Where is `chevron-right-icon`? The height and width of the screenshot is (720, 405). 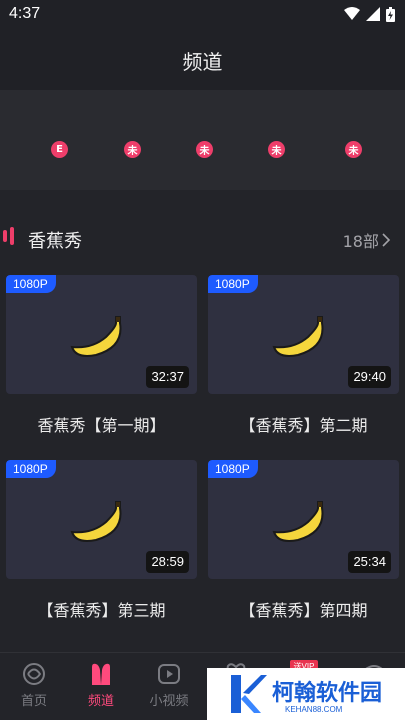
chevron-right-icon is located at coordinates (386, 240).